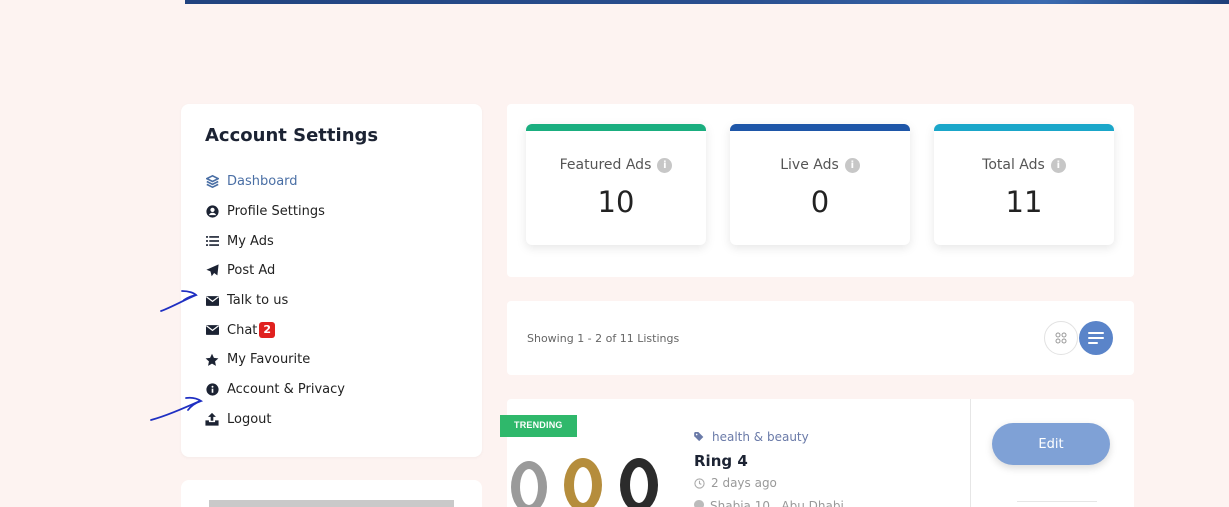 The width and height of the screenshot is (1229, 507). I want to click on listing-title: Ring 4, so click(721, 461).